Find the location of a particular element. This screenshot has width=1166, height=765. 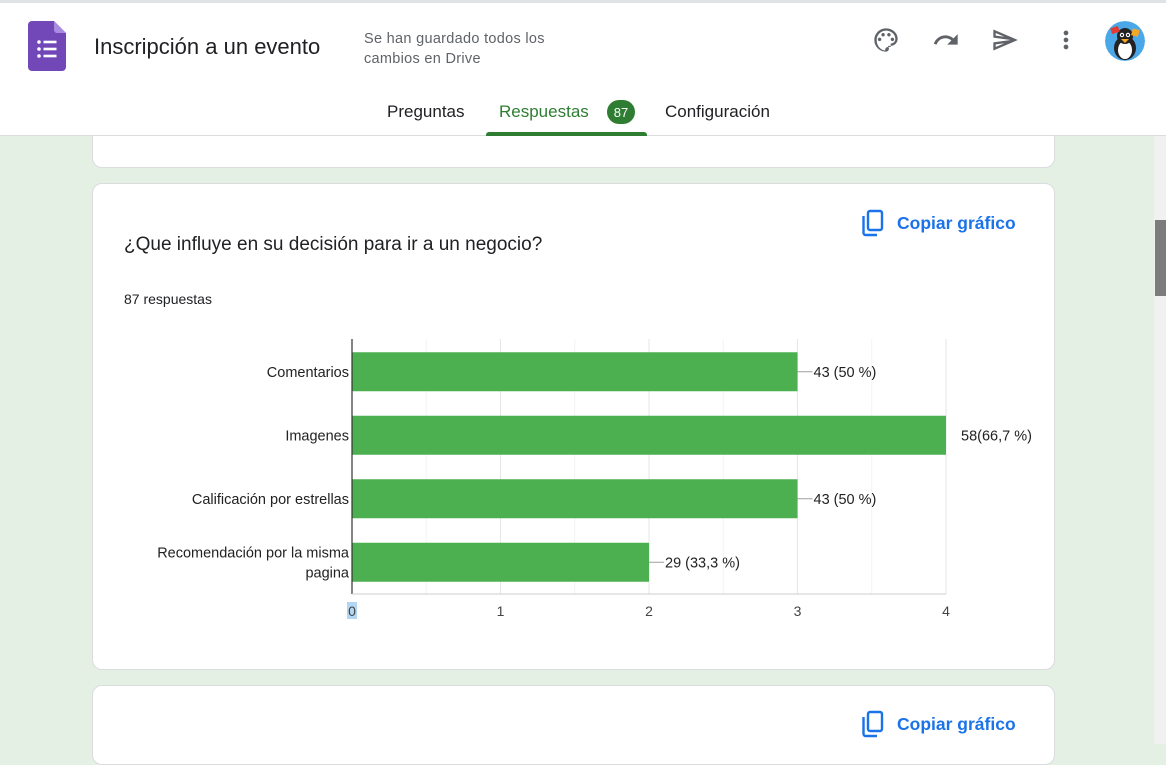

x-tick-label: 3 is located at coordinates (798, 611).